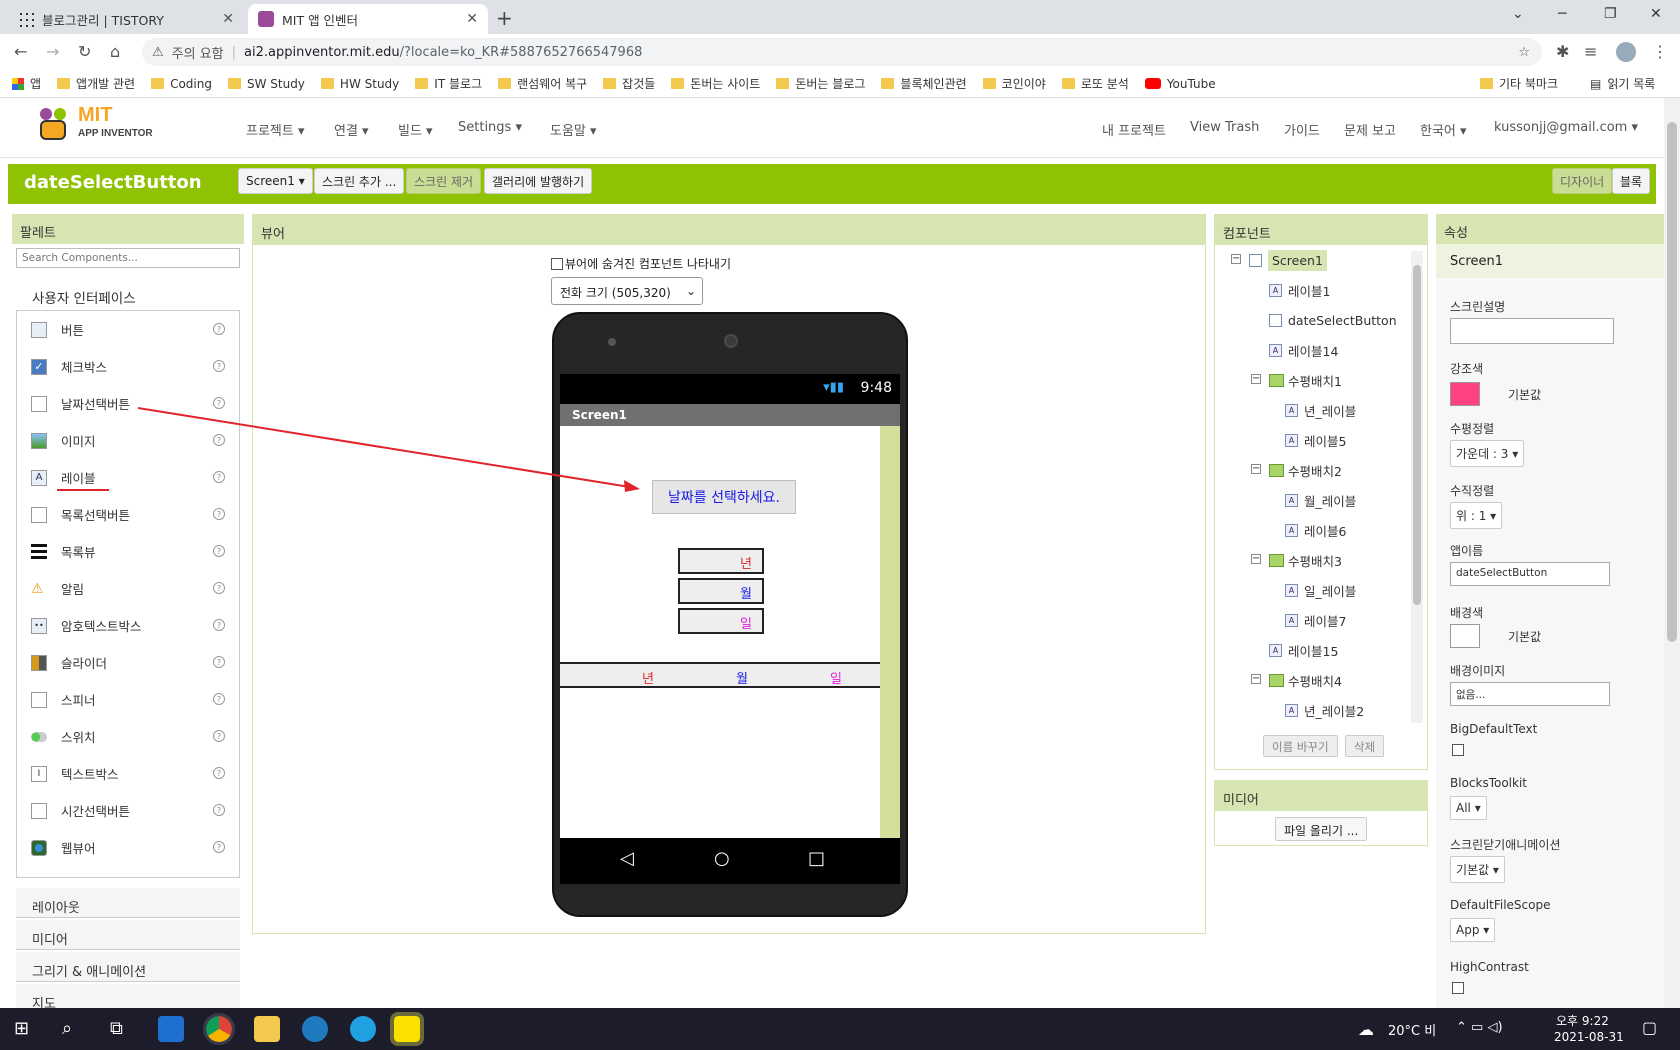  Describe the element at coordinates (1224, 127) in the screenshot. I see `view-trash-link: View Trash` at that location.